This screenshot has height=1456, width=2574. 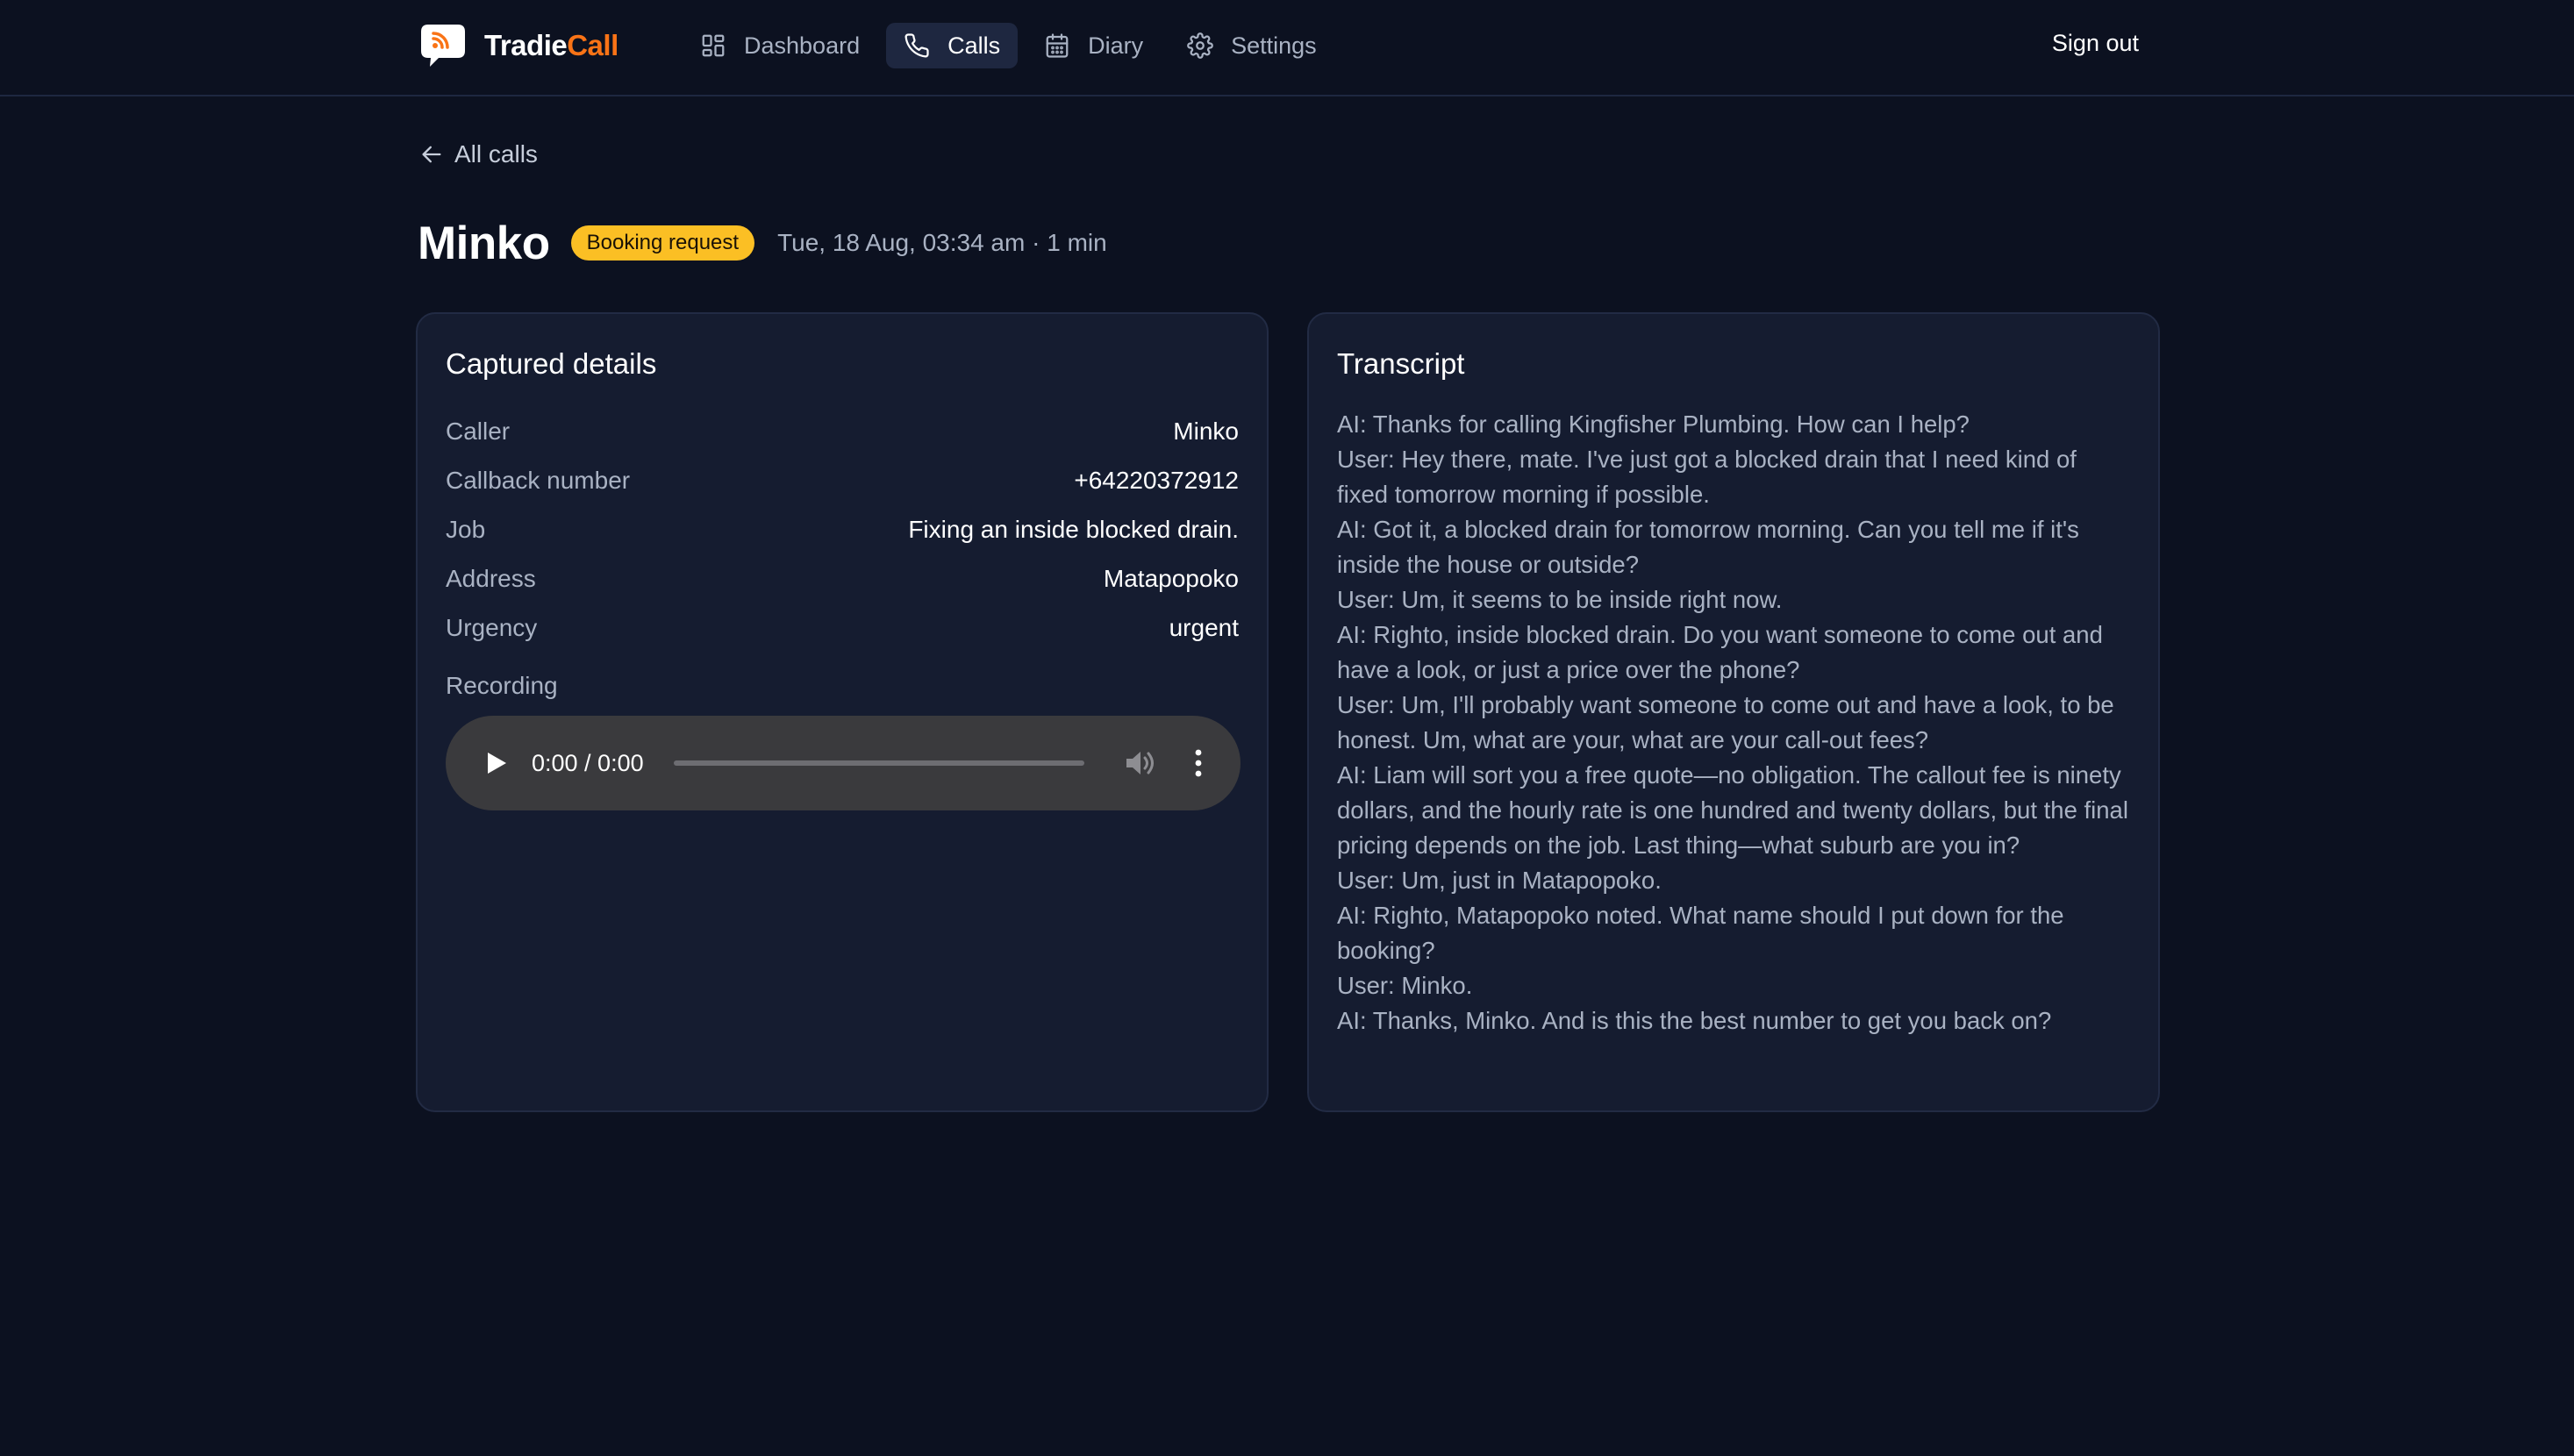 What do you see at coordinates (2095, 43) in the screenshot?
I see `sign-out-button: Sign out` at bounding box center [2095, 43].